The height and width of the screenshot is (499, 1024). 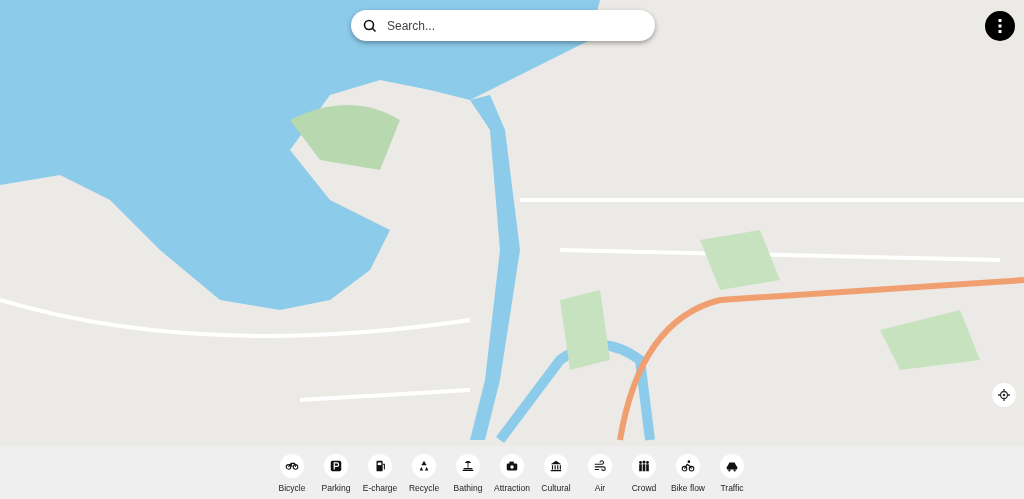 What do you see at coordinates (512, 466) in the screenshot?
I see `camera-icon` at bounding box center [512, 466].